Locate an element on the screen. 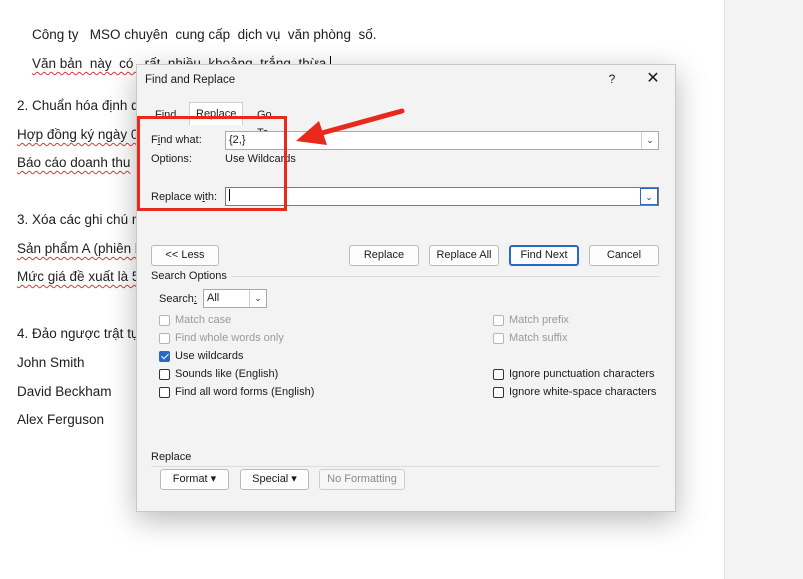 This screenshot has width=803, height=579. annotation-arrow-icon is located at coordinates (350, 126).